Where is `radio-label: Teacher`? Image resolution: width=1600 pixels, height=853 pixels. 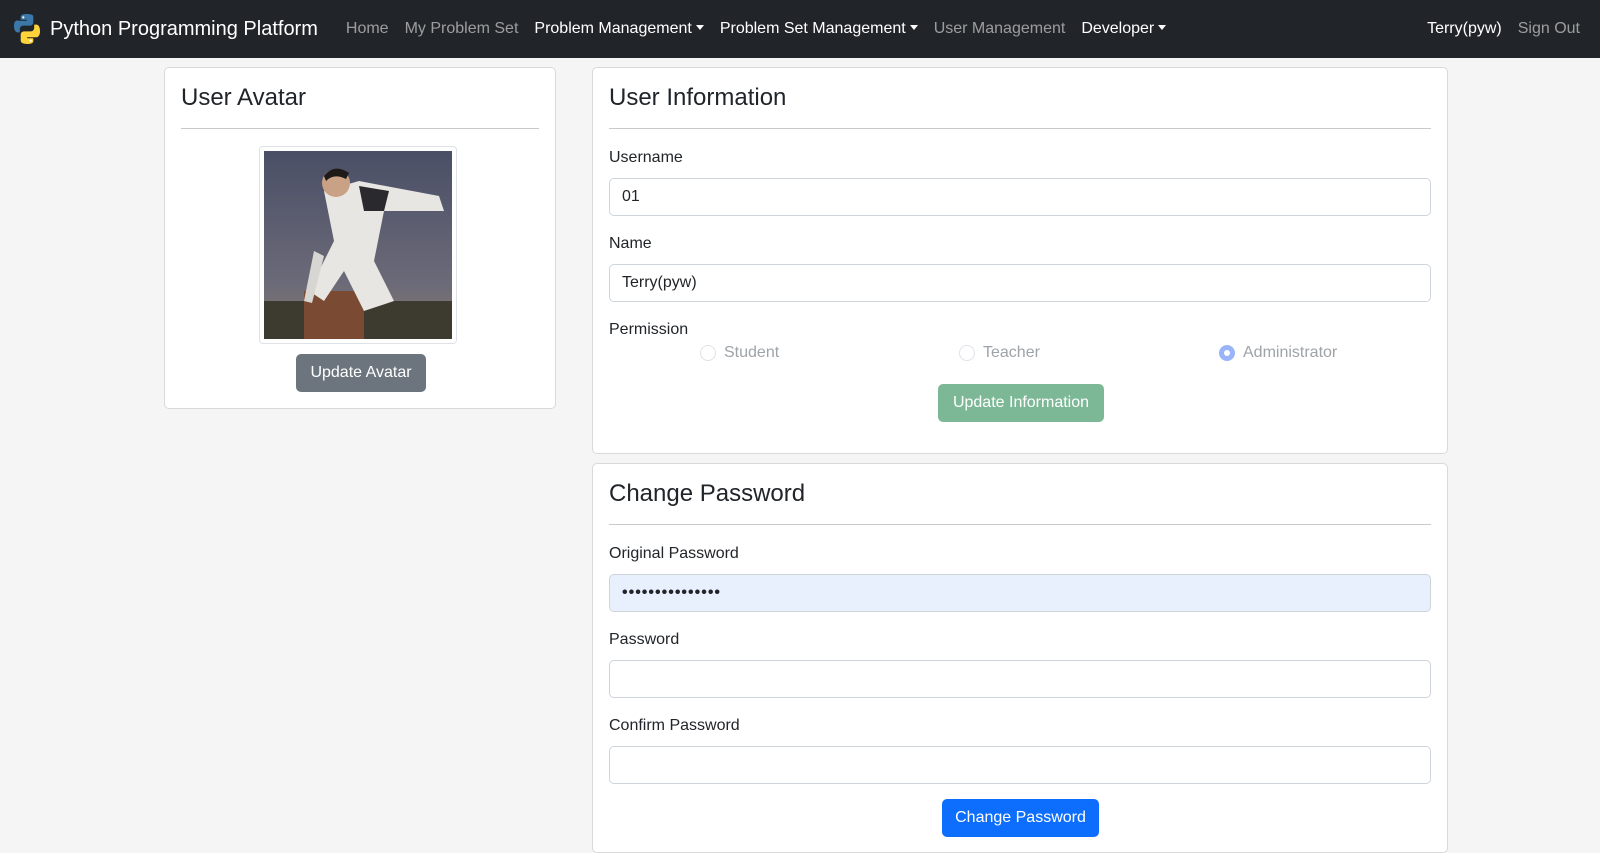 radio-label: Teacher is located at coordinates (1011, 352).